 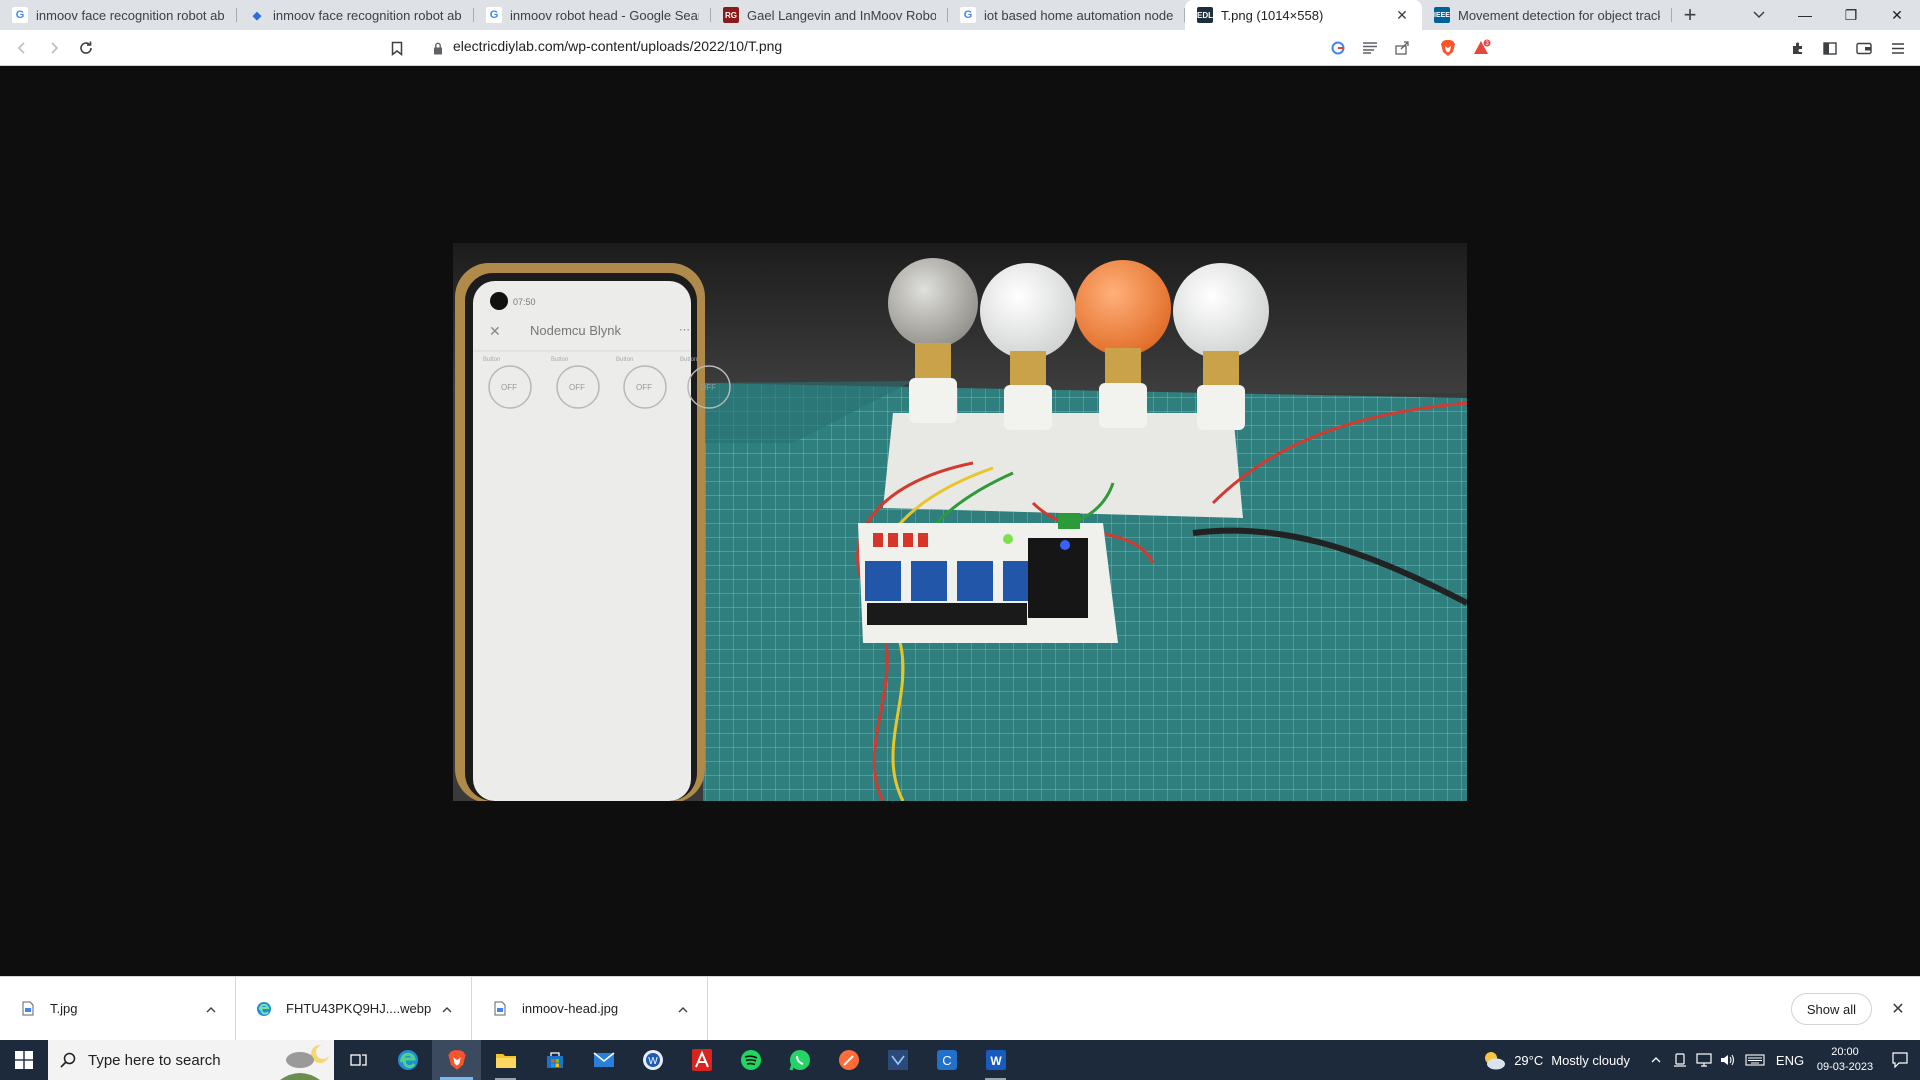 What do you see at coordinates (644, 387) in the screenshot?
I see `phone-button-label: OFF` at bounding box center [644, 387].